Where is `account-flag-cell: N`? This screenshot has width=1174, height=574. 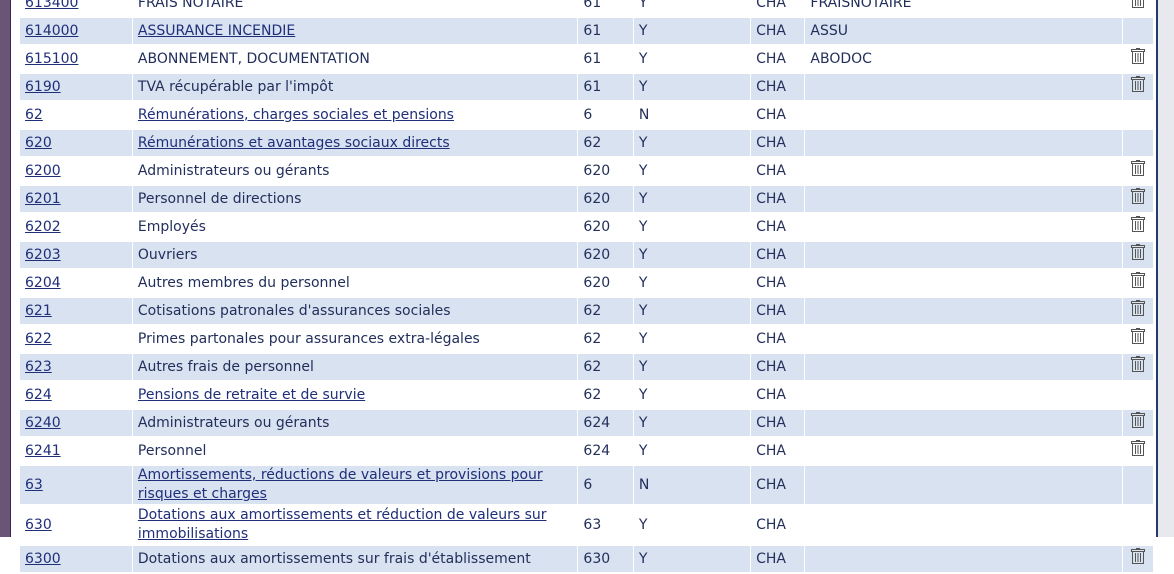 account-flag-cell: N is located at coordinates (691, 485).